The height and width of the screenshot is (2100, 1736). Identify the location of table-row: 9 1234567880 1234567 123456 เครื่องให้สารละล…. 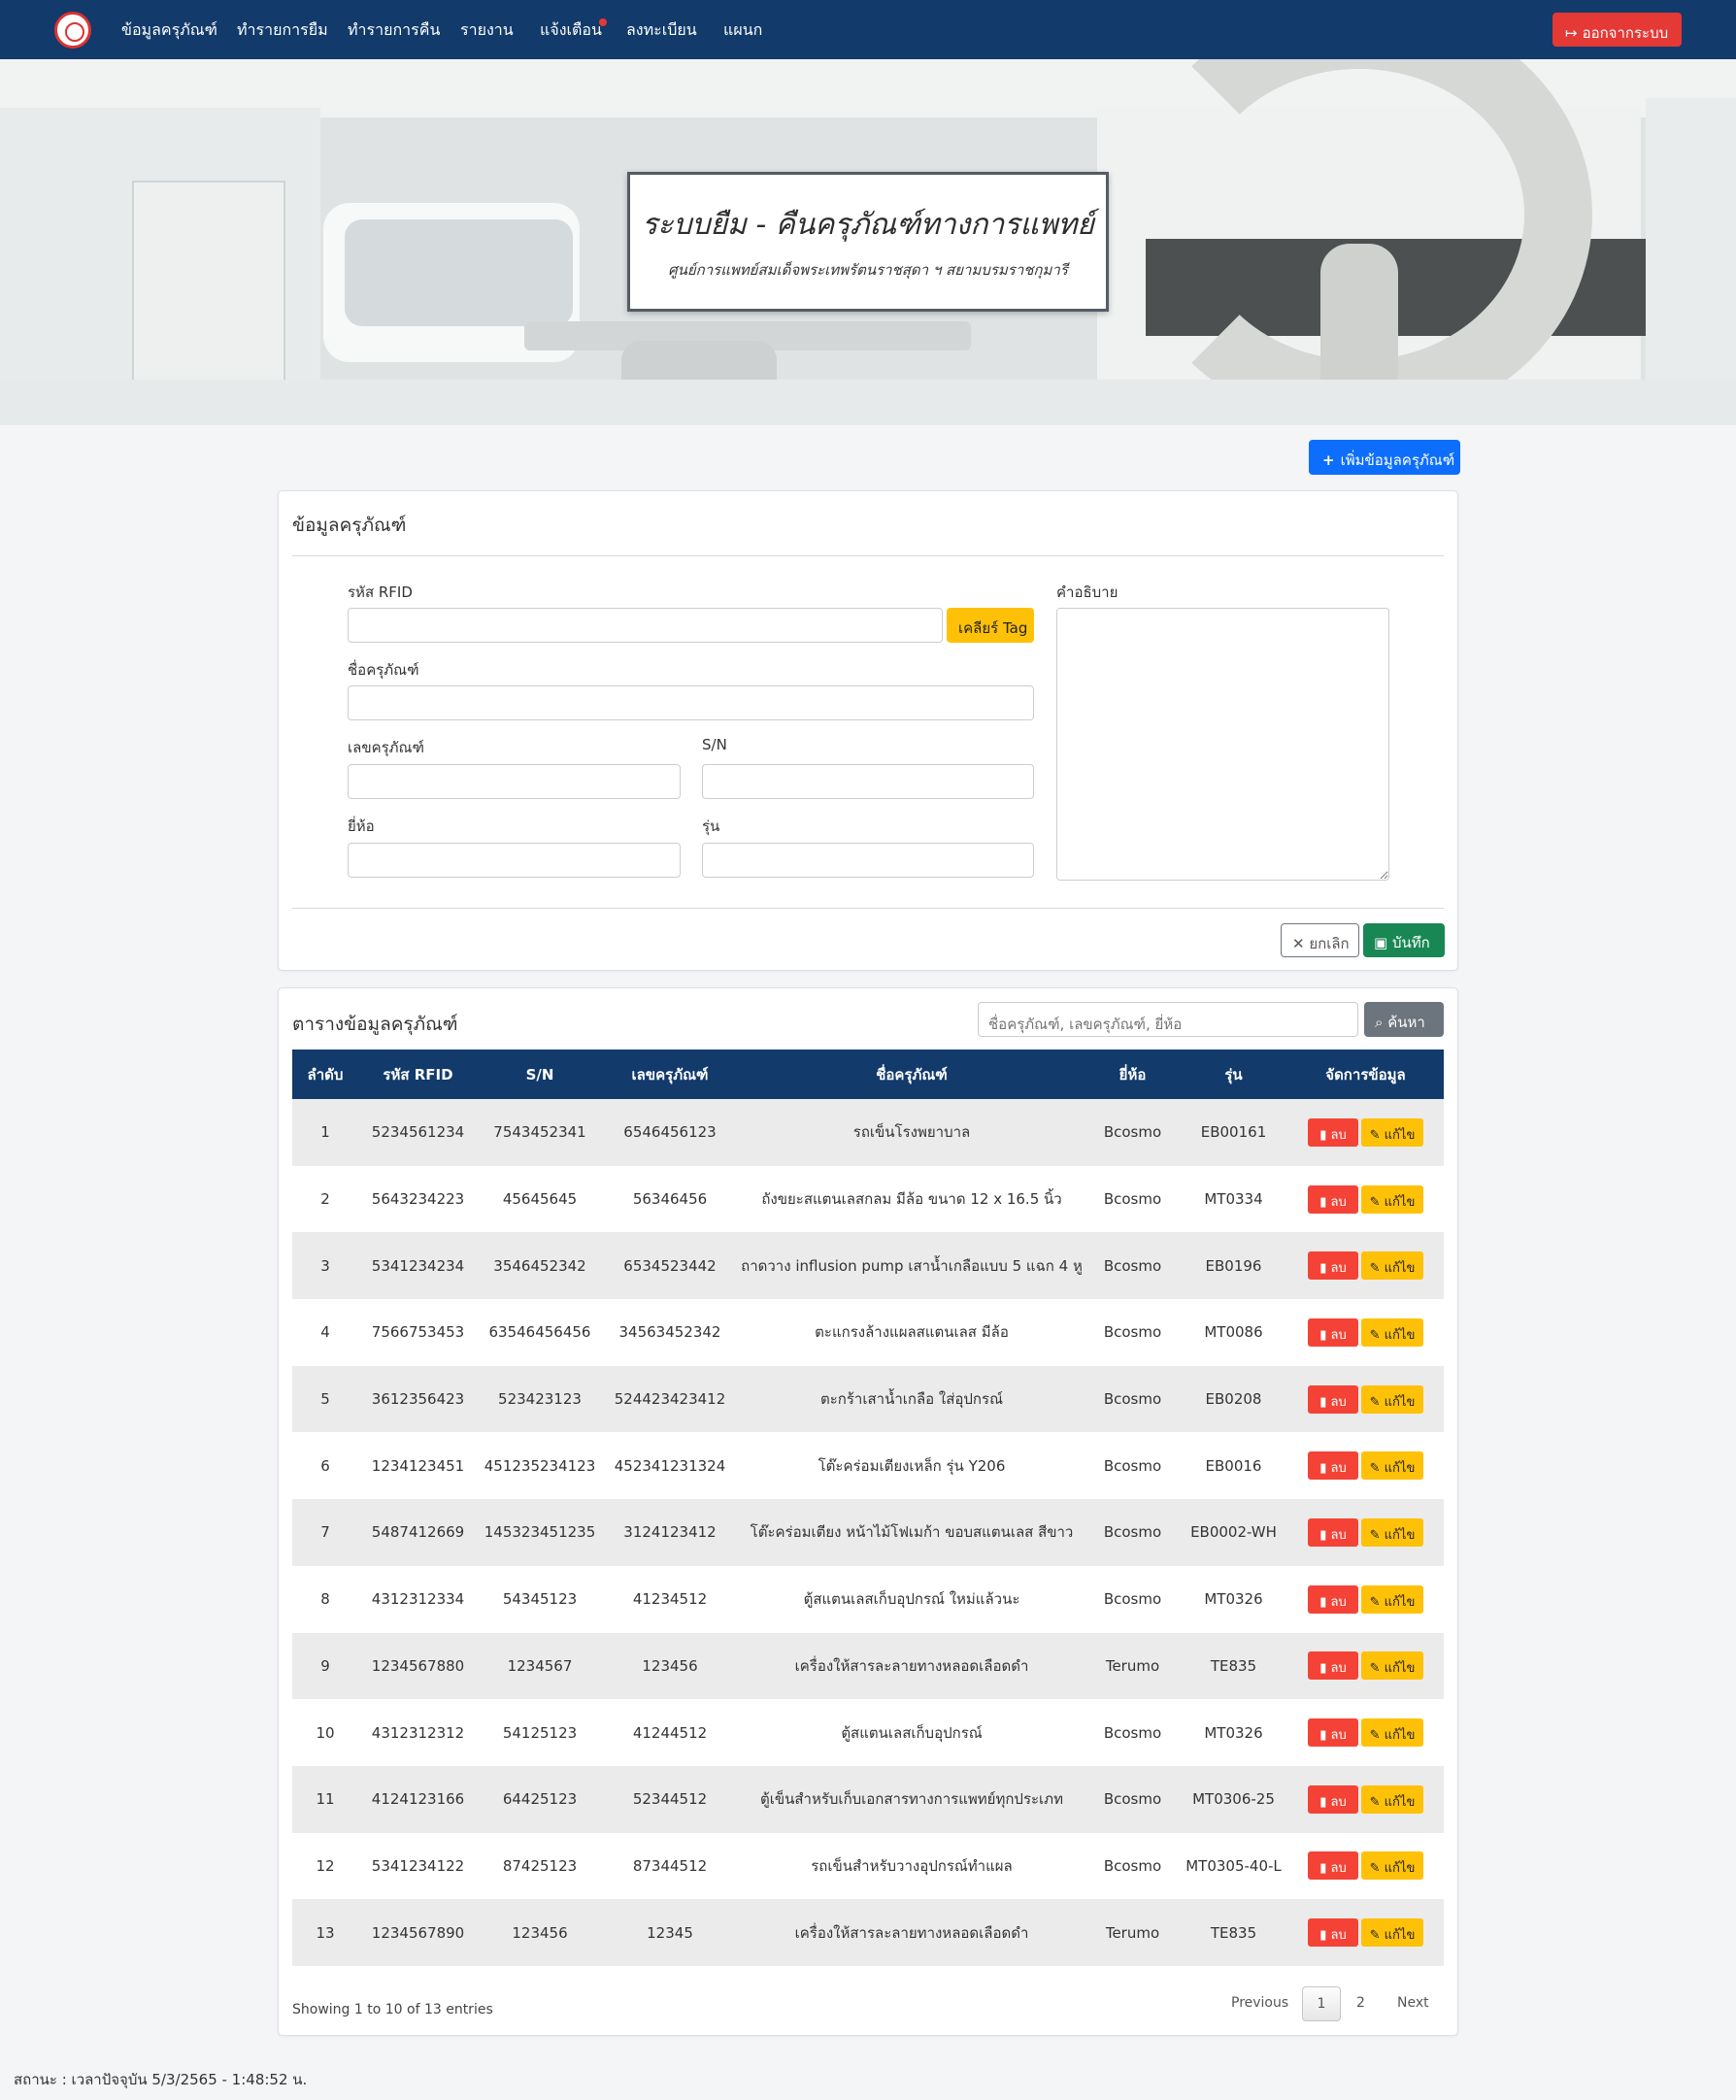
(868, 1666).